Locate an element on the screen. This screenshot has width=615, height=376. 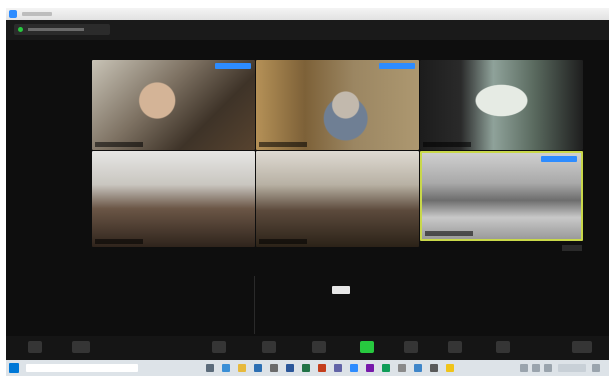
zoom-taskbar-icon is located at coordinates (354, 368).